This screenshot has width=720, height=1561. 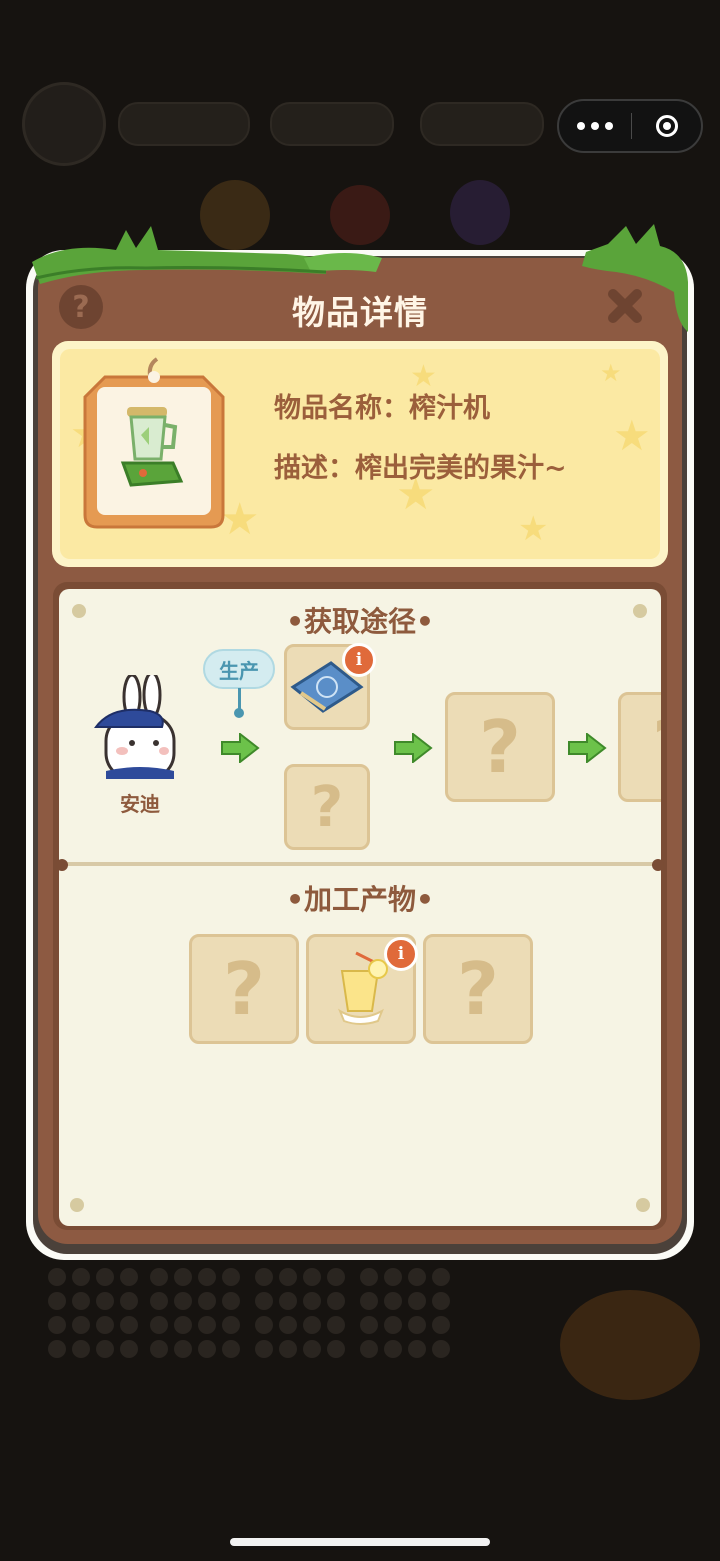 What do you see at coordinates (595, 126) in the screenshot?
I see `more-menu-button` at bounding box center [595, 126].